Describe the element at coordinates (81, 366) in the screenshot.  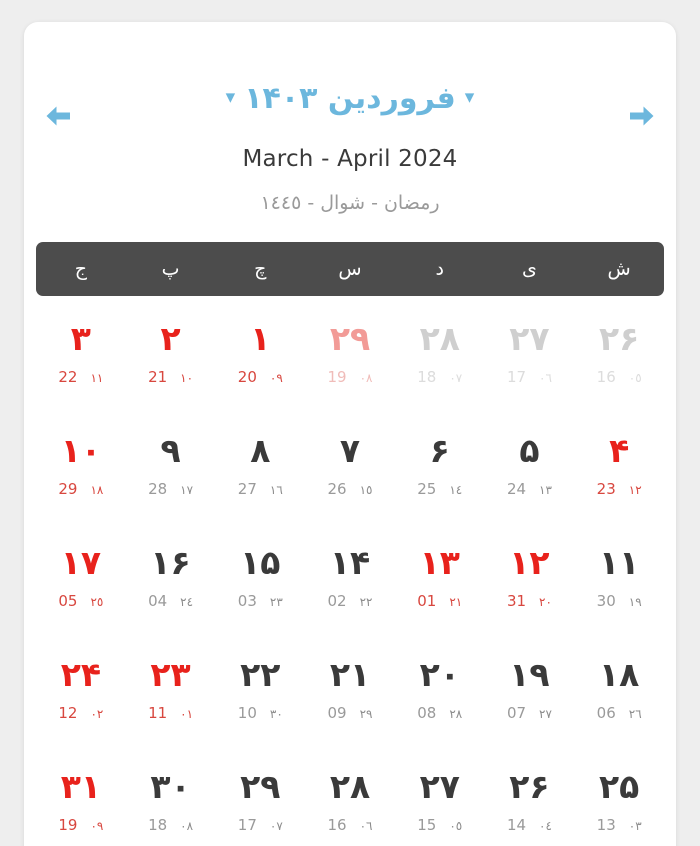
I see `day-cell: ۳ ١١ 22` at that location.